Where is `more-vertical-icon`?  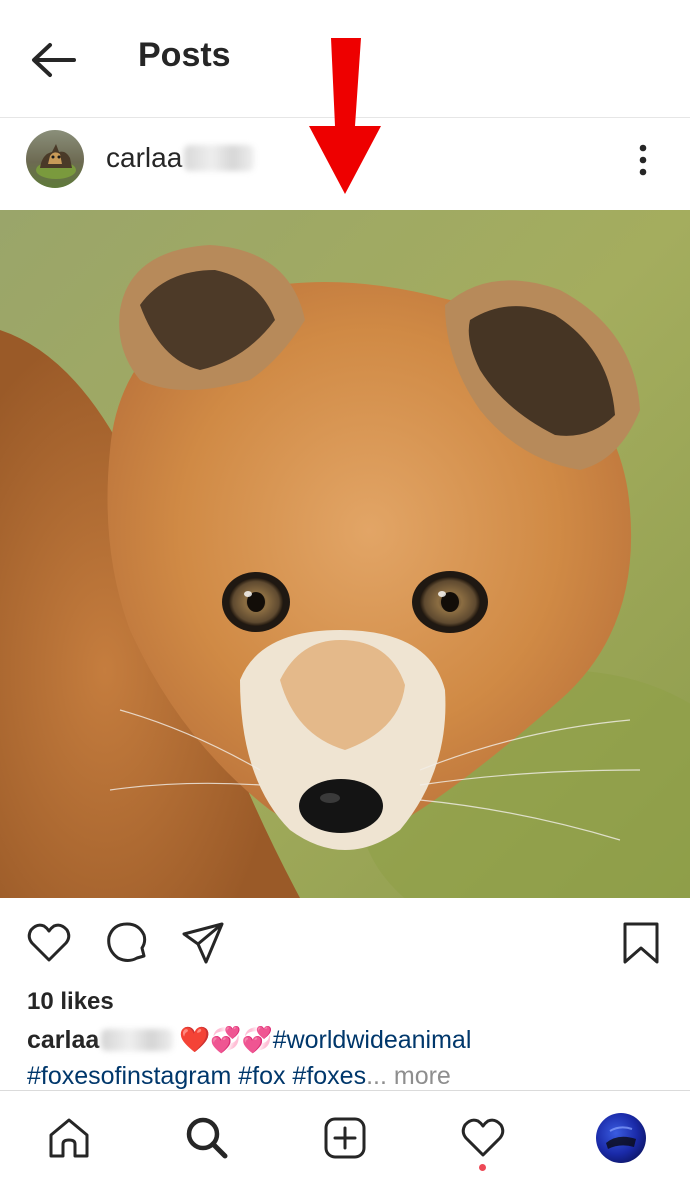 more-vertical-icon is located at coordinates (643, 160).